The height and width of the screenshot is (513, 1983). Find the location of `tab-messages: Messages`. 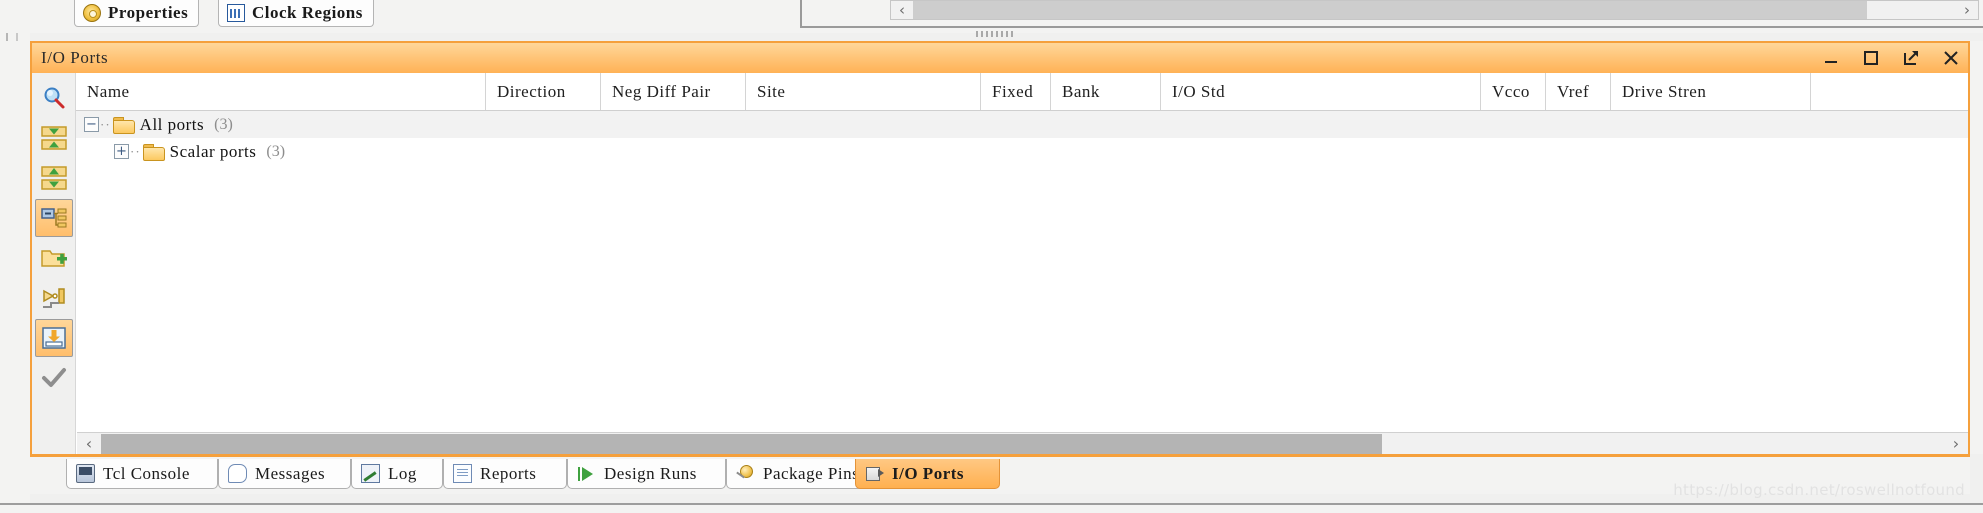

tab-messages: Messages is located at coordinates (284, 474).